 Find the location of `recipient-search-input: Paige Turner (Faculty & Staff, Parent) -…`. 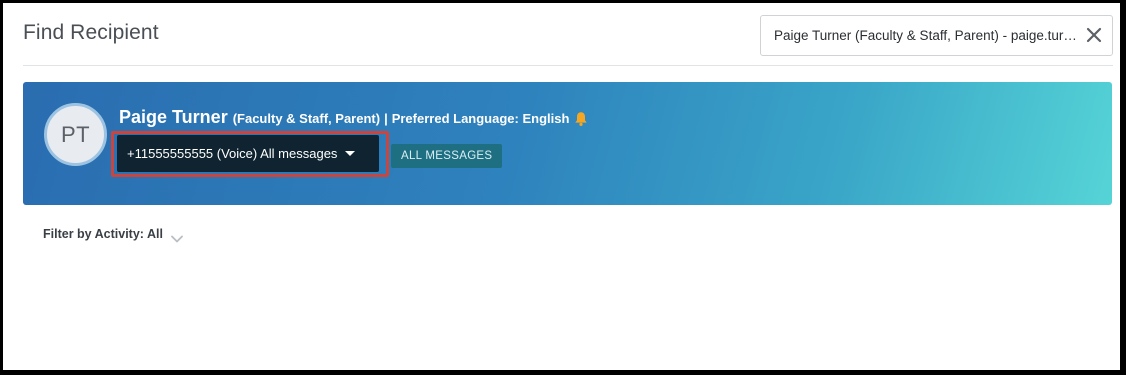

recipient-search-input: Paige Turner (Faculty & Staff, Parent) -… is located at coordinates (936, 35).